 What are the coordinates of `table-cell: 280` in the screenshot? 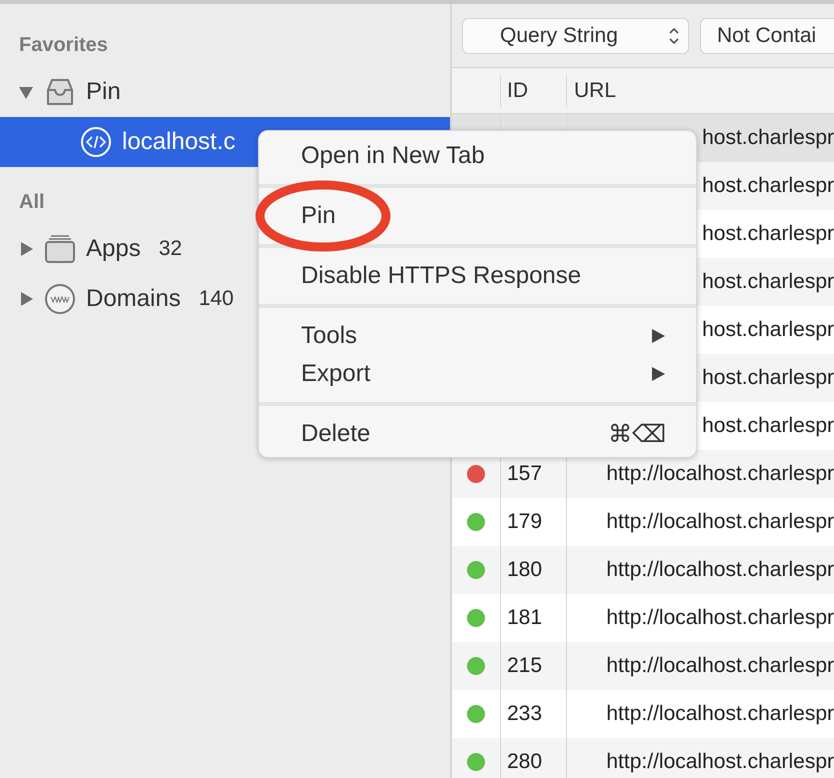 It's located at (524, 762).